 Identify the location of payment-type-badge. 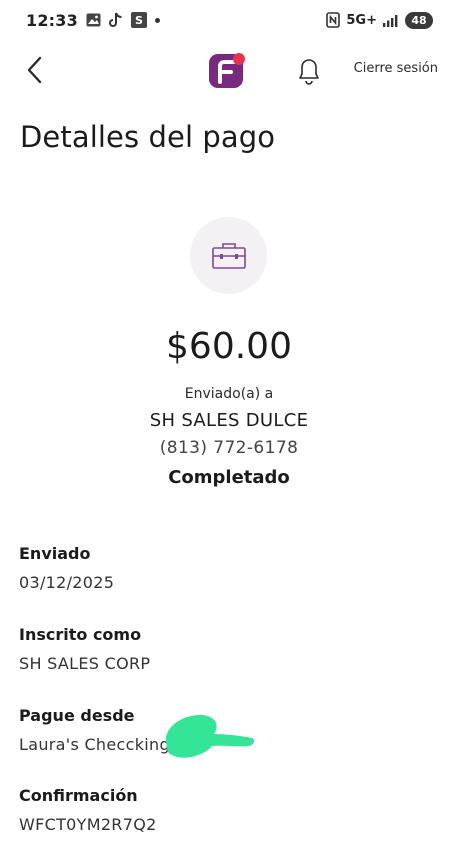
(228, 255).